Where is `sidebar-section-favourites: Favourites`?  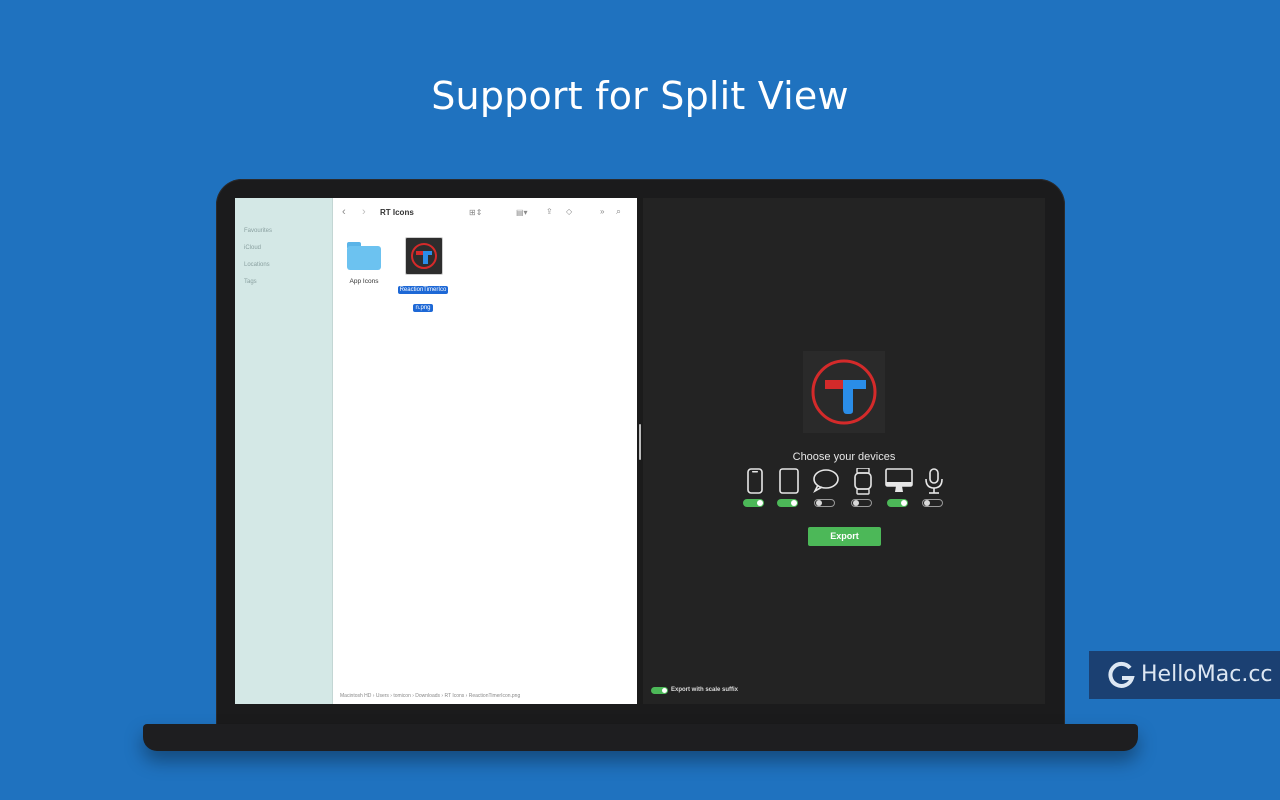
sidebar-section-favourites: Favourites is located at coordinates (258, 231).